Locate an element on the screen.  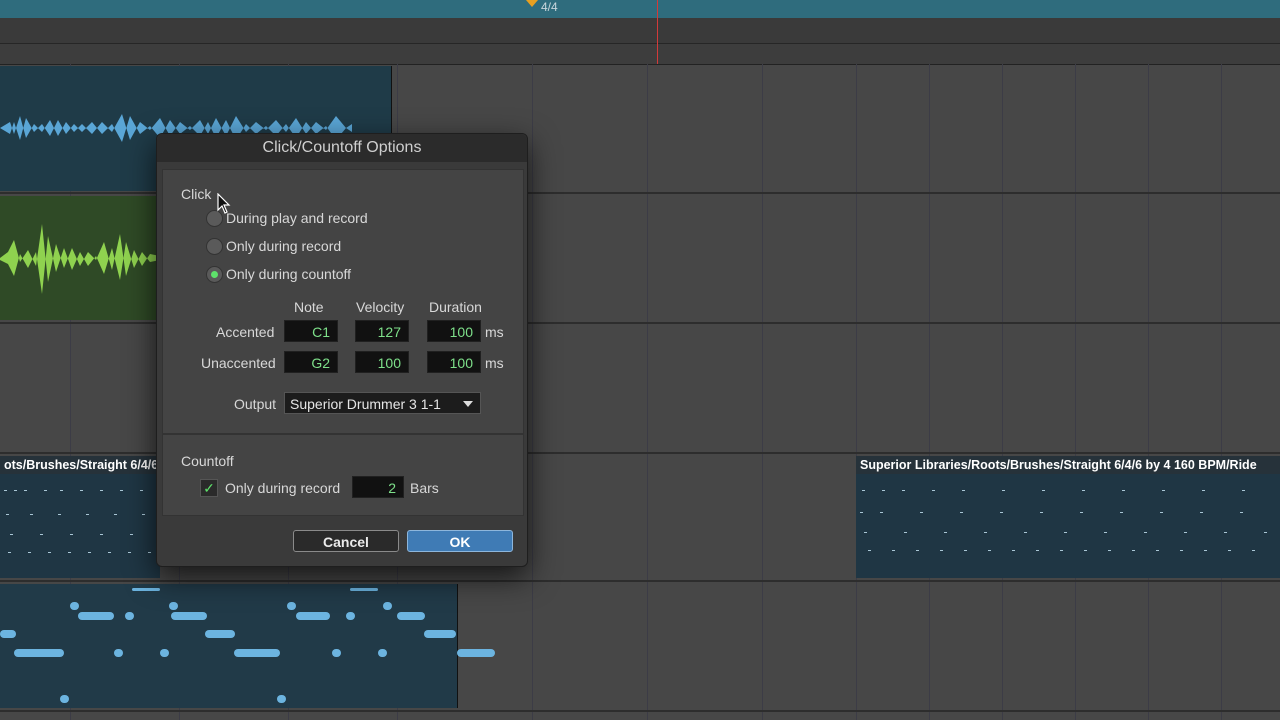
click-section-label: Click is located at coordinates (196, 194).